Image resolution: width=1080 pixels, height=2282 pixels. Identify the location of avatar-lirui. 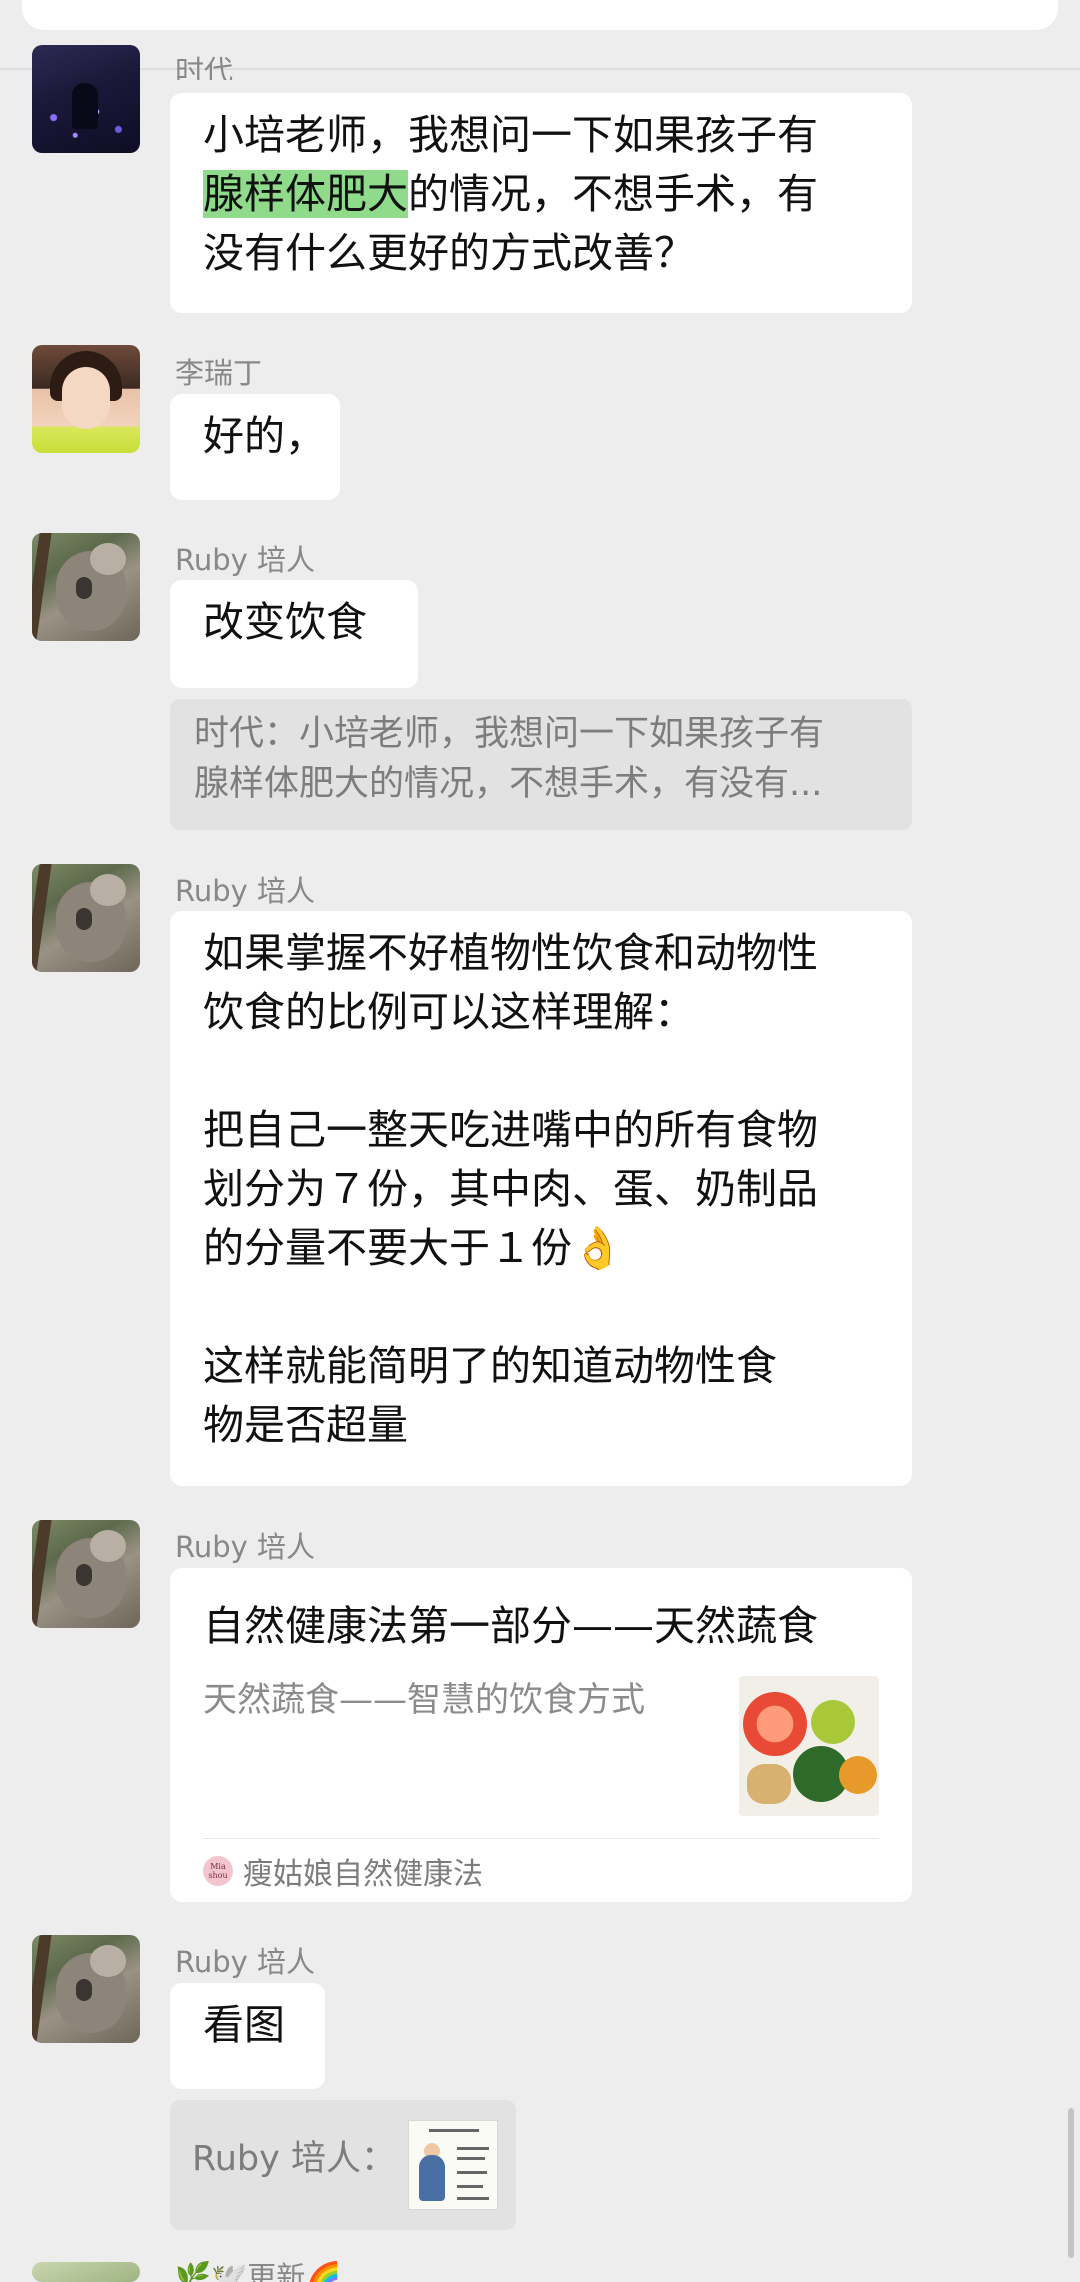
(86, 399).